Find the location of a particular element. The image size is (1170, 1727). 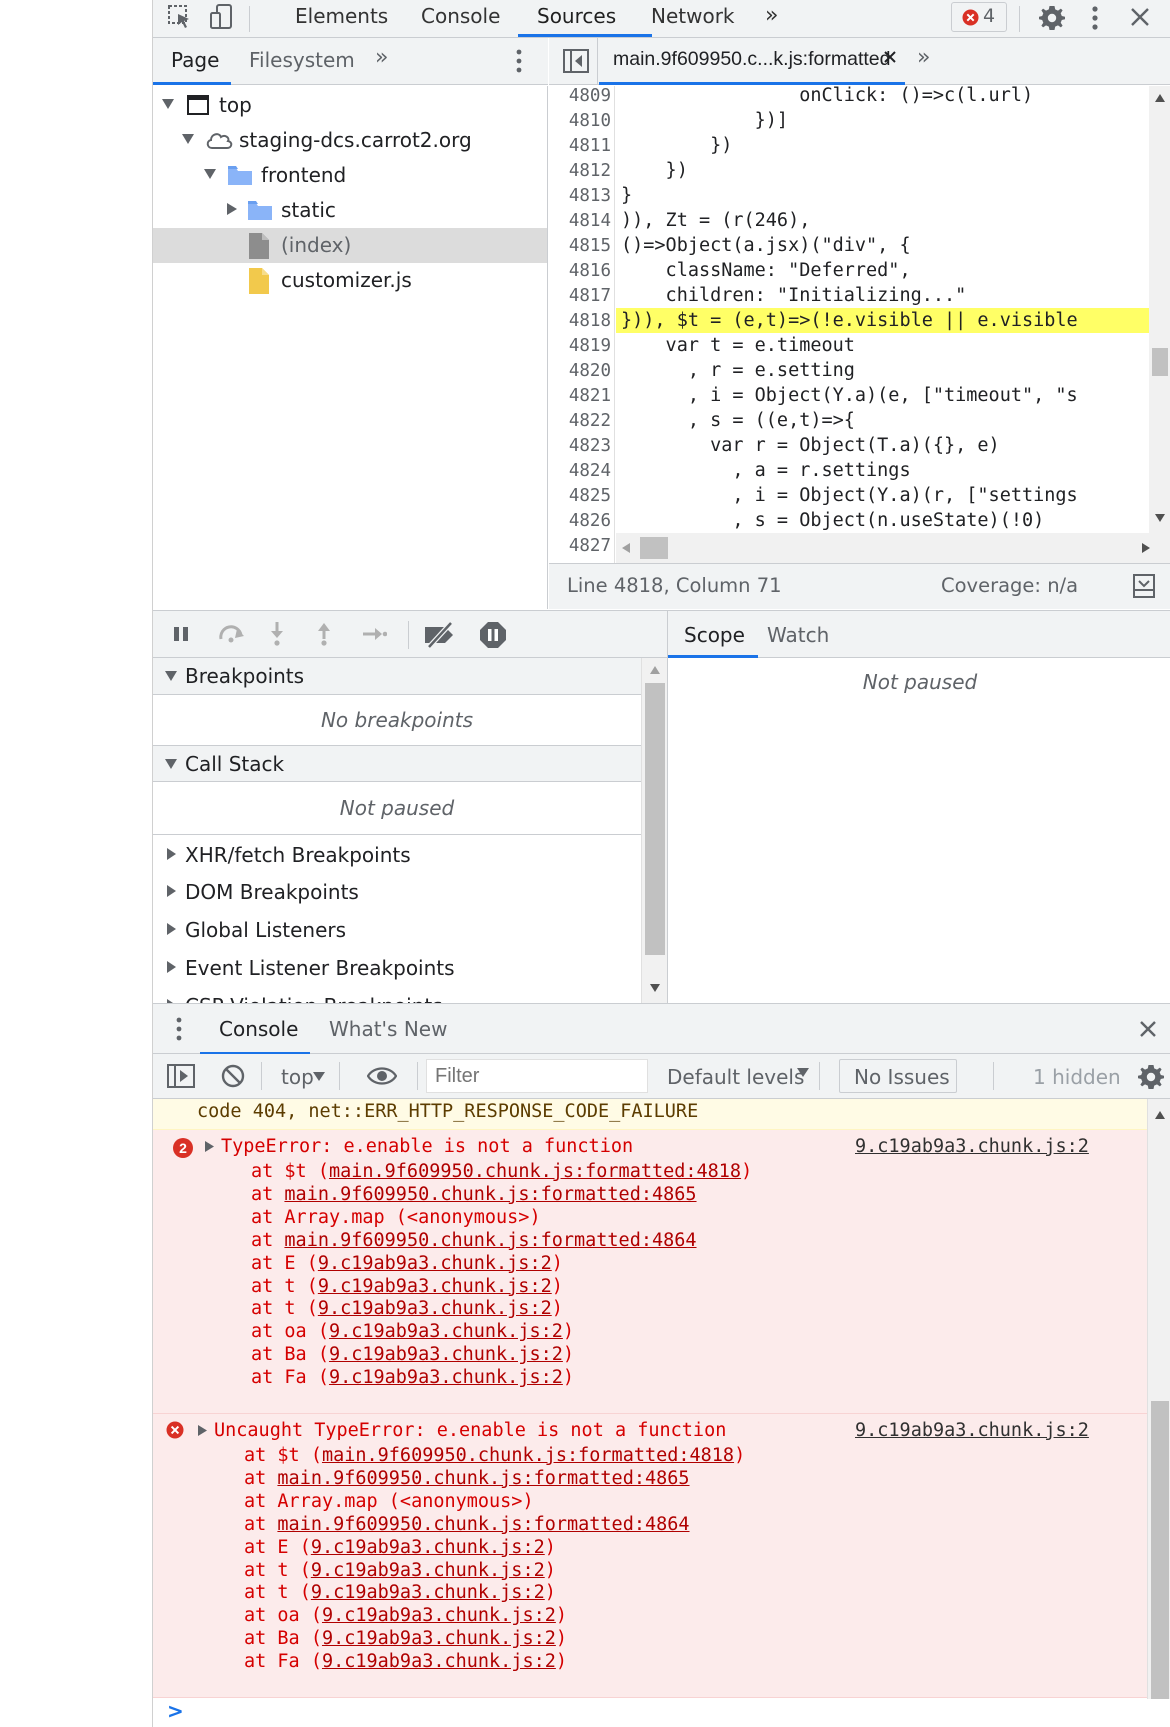

tab-page: Page is located at coordinates (195, 60).